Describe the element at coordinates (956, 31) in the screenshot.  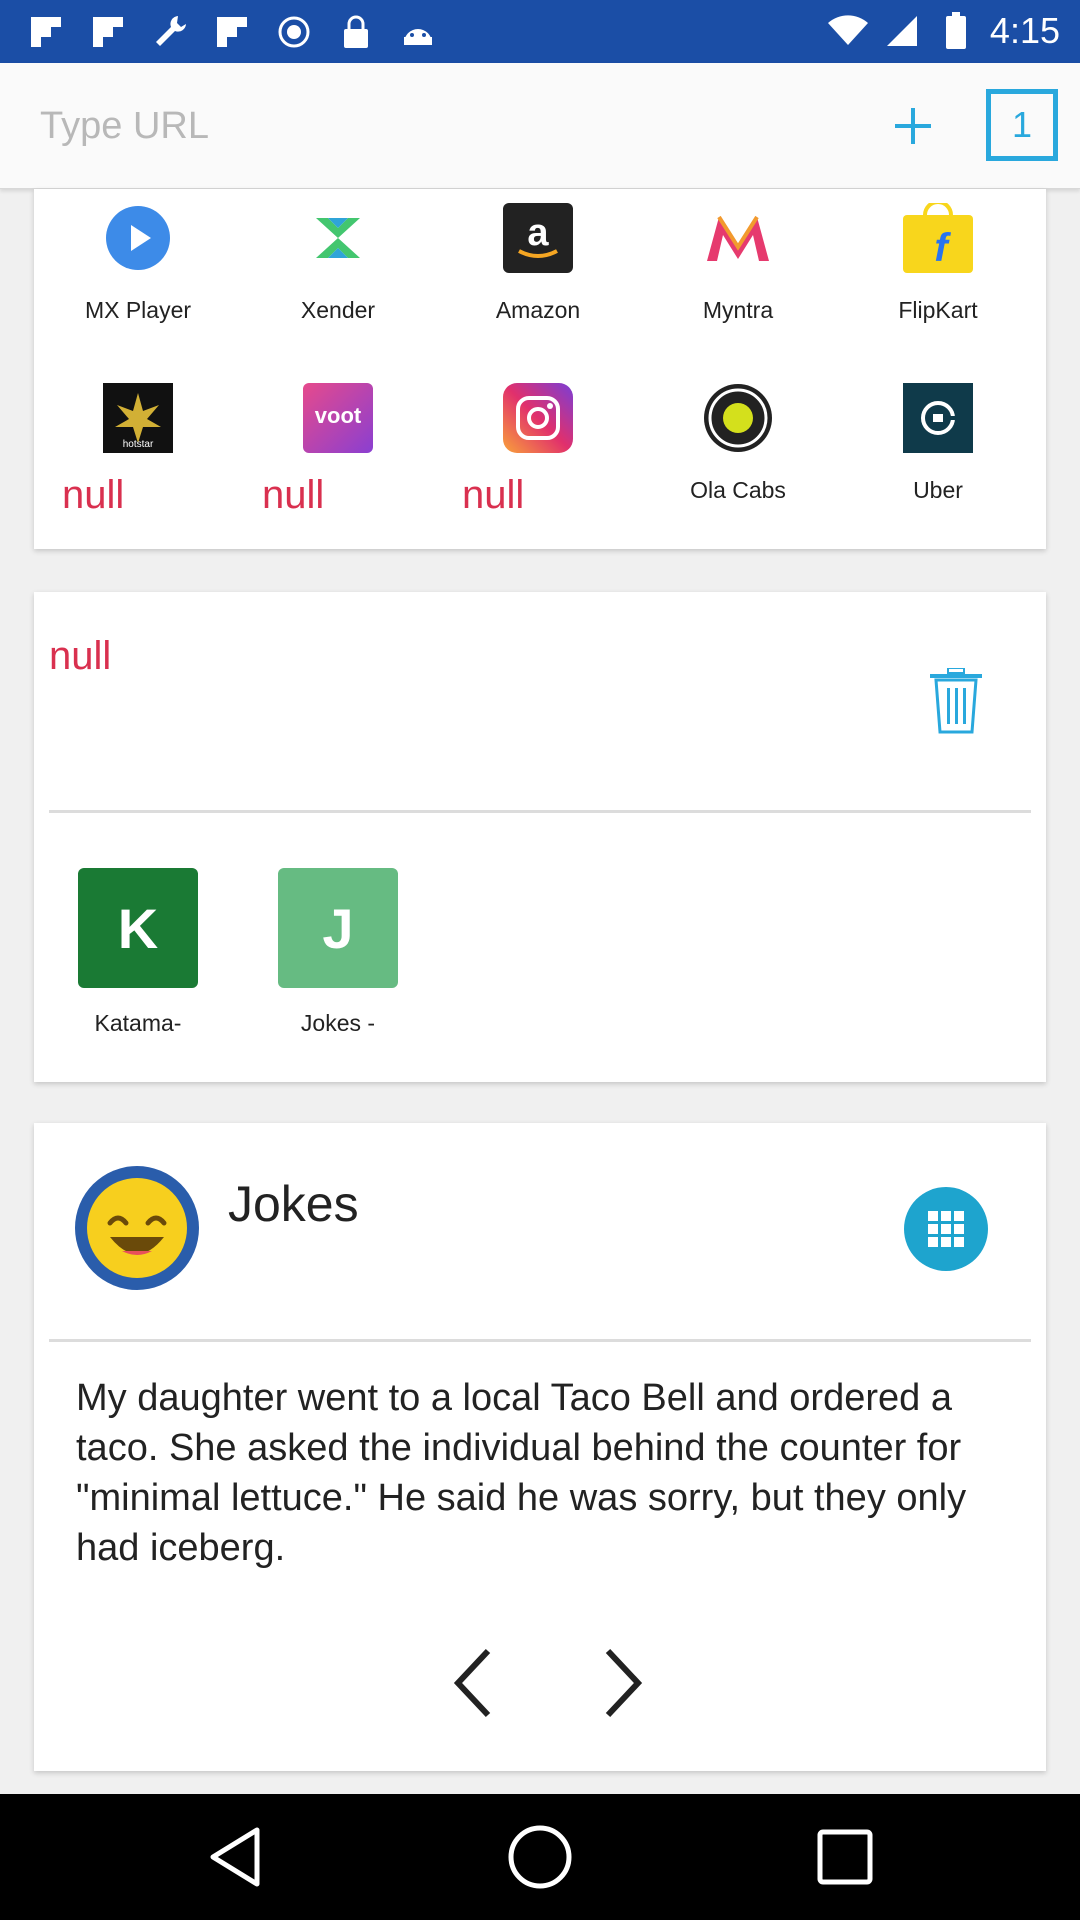
I see `battery-icon` at that location.